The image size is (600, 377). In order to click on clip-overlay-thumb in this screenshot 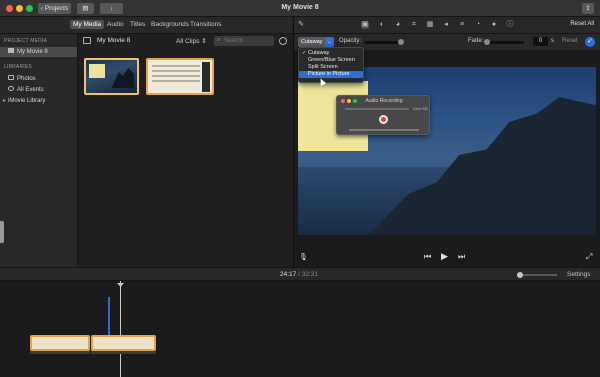, I will do `click(97, 71)`.